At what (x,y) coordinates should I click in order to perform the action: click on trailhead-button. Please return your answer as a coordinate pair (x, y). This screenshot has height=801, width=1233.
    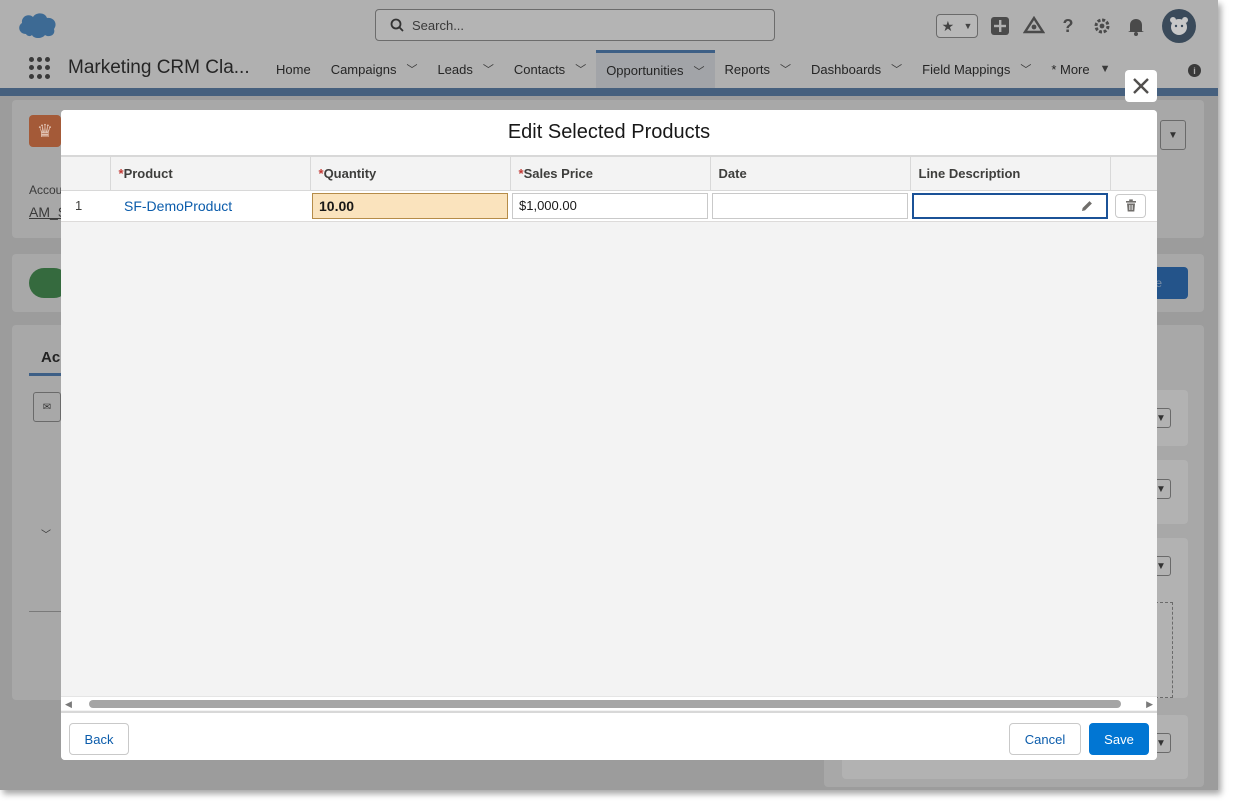
    Looking at the image, I should click on (1034, 26).